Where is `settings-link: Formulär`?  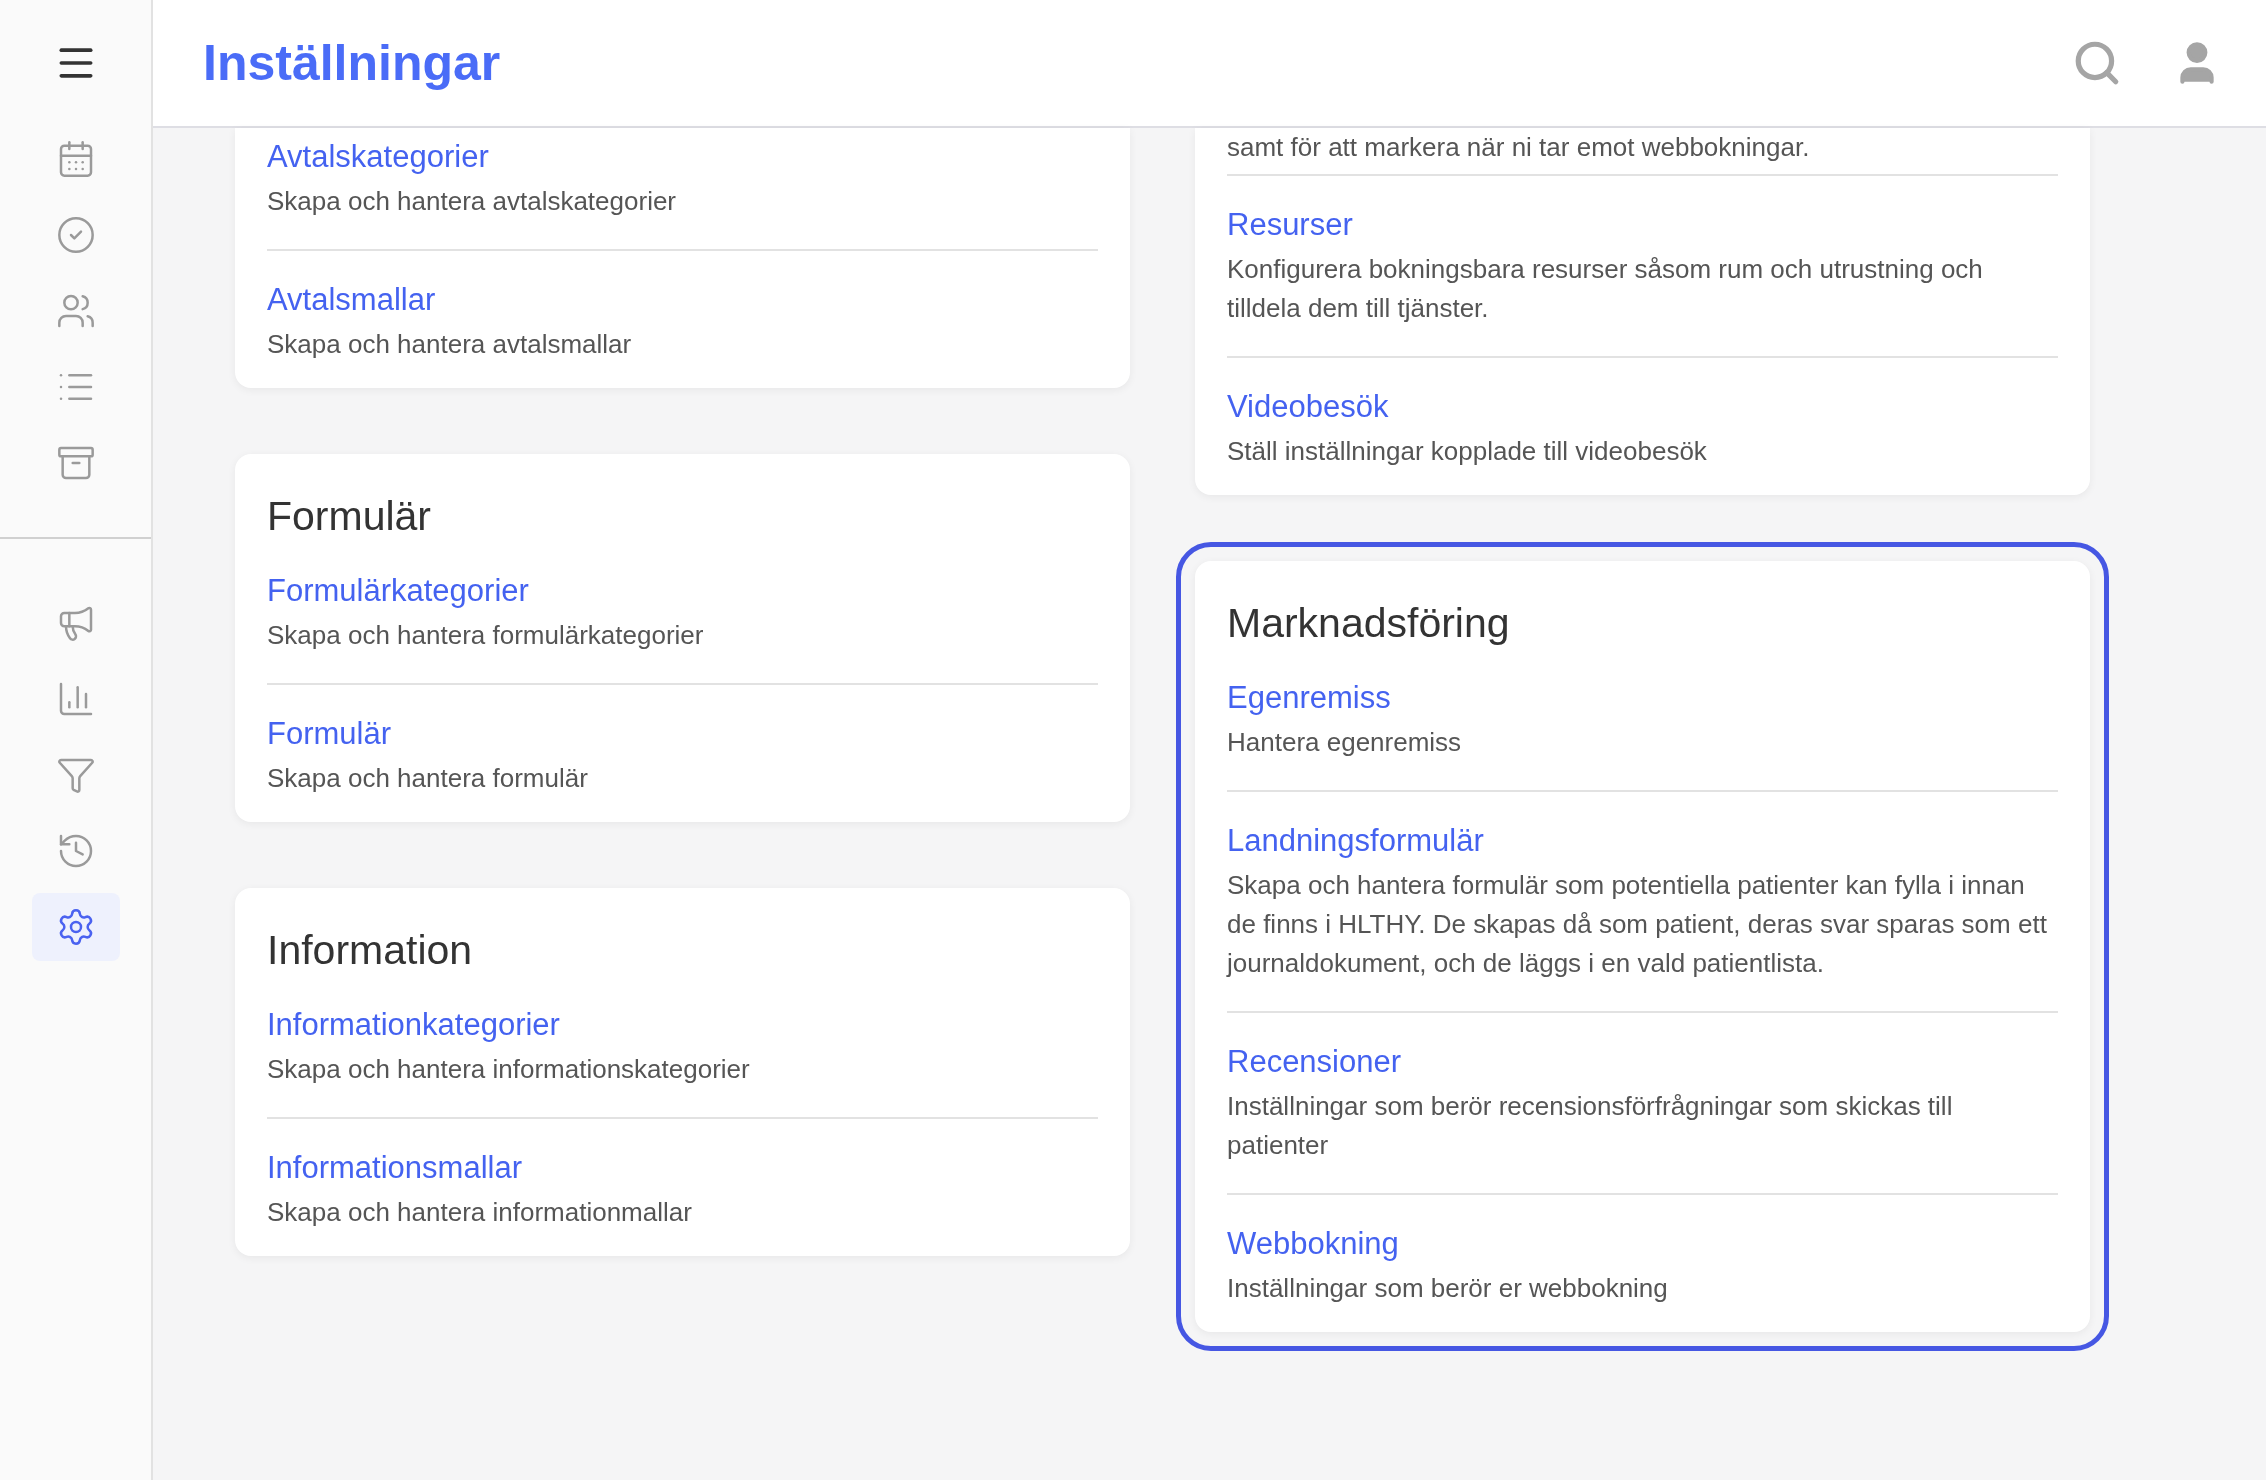
settings-link: Formulär is located at coordinates (329, 734).